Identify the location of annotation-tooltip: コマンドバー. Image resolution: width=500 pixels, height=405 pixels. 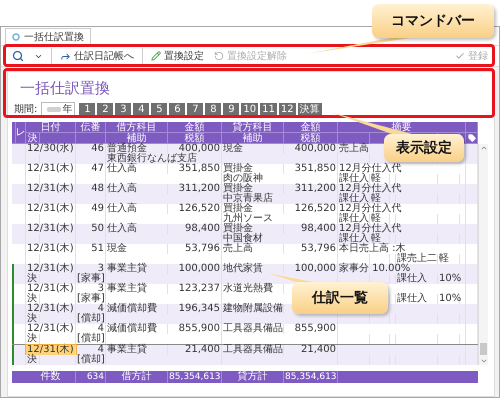
(433, 21).